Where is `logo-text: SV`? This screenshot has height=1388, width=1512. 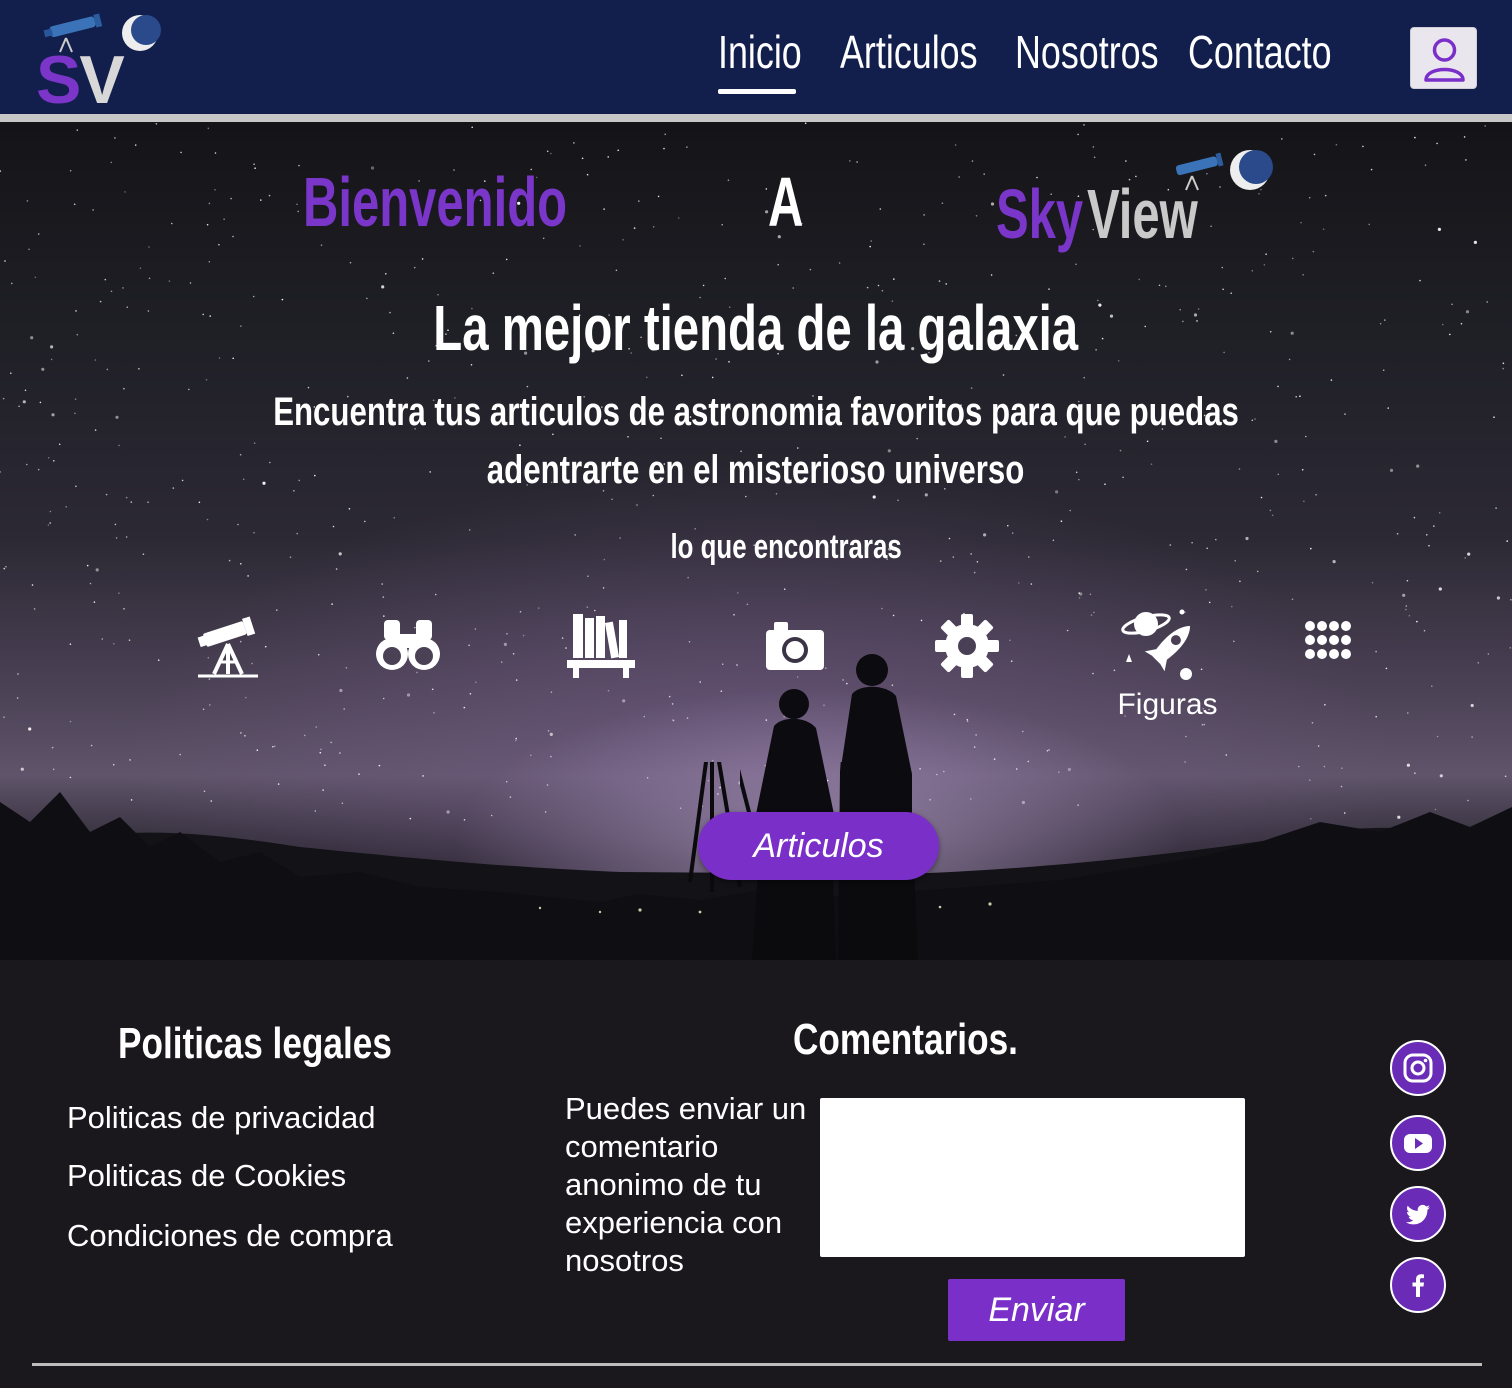
logo-text: SV is located at coordinates (80, 80).